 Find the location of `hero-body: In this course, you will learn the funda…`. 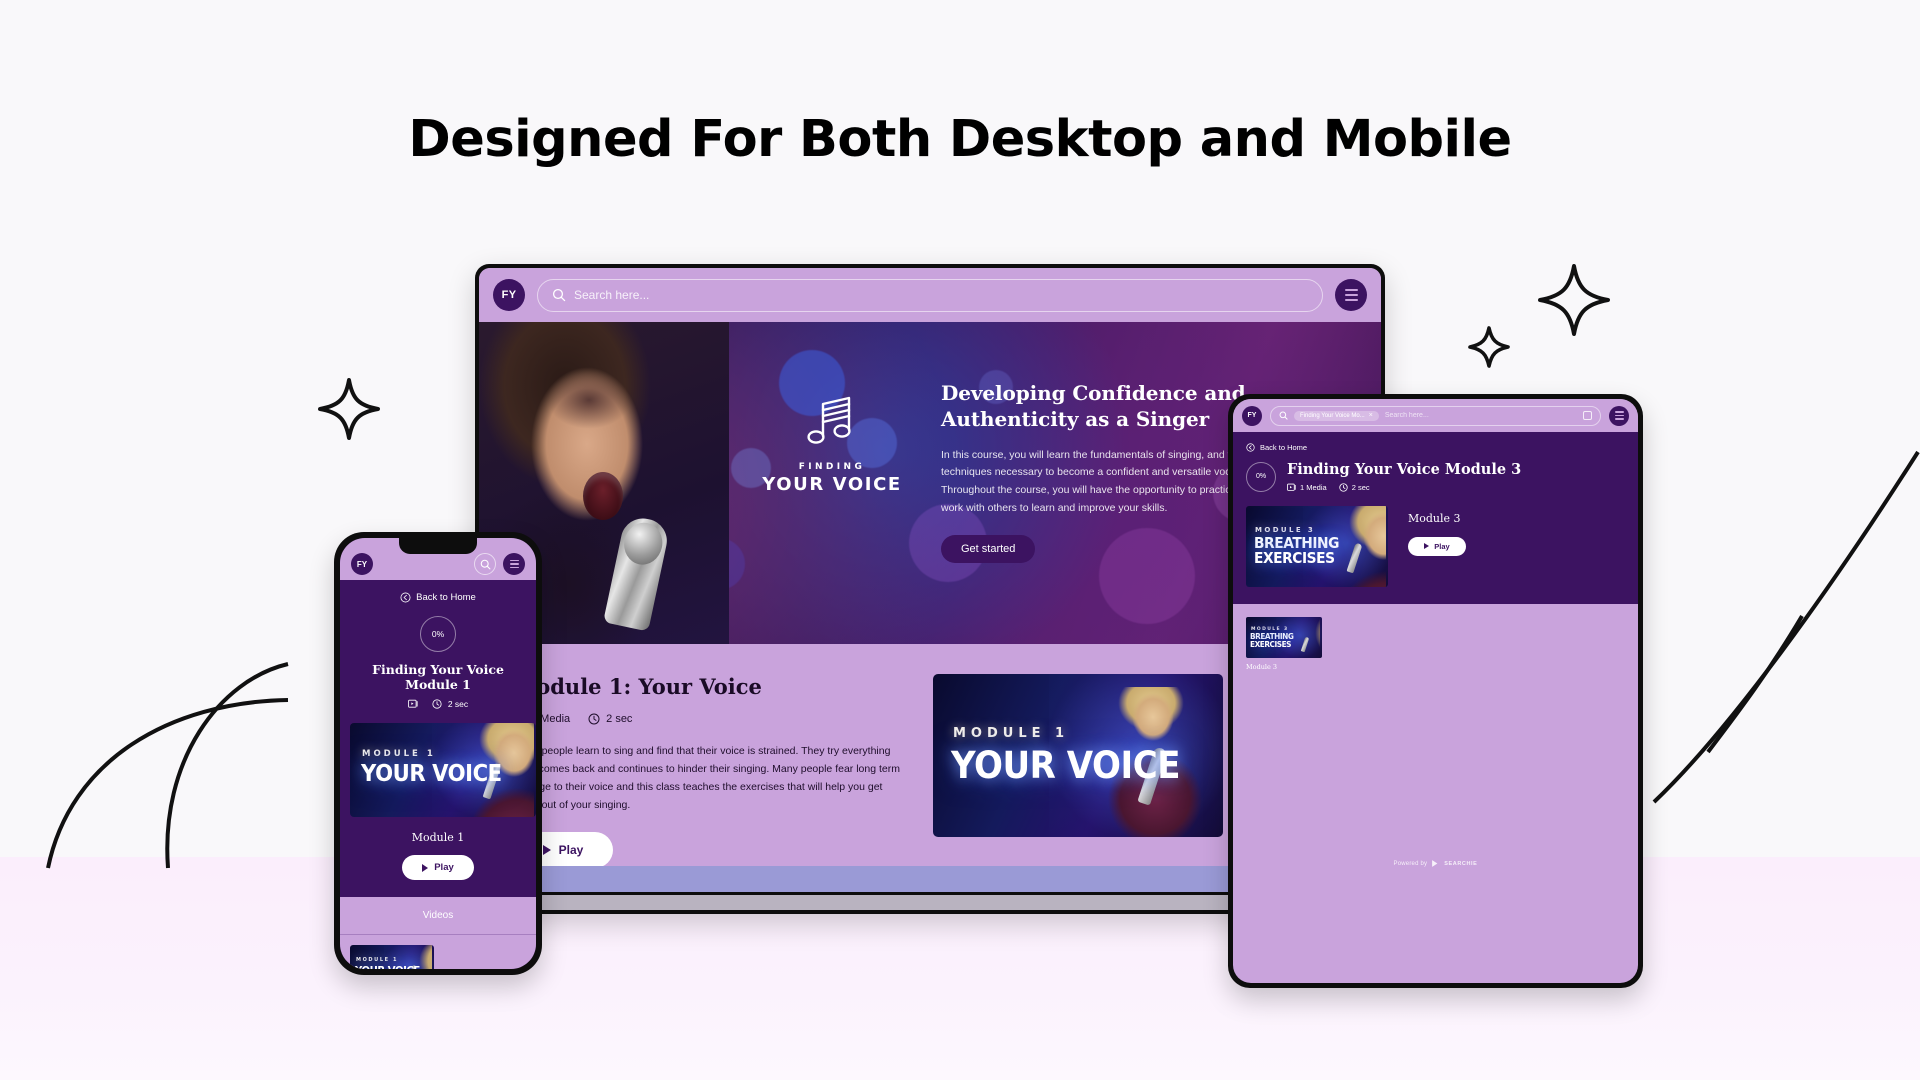

hero-body: In this course, you will learn the funda… is located at coordinates (1099, 481).